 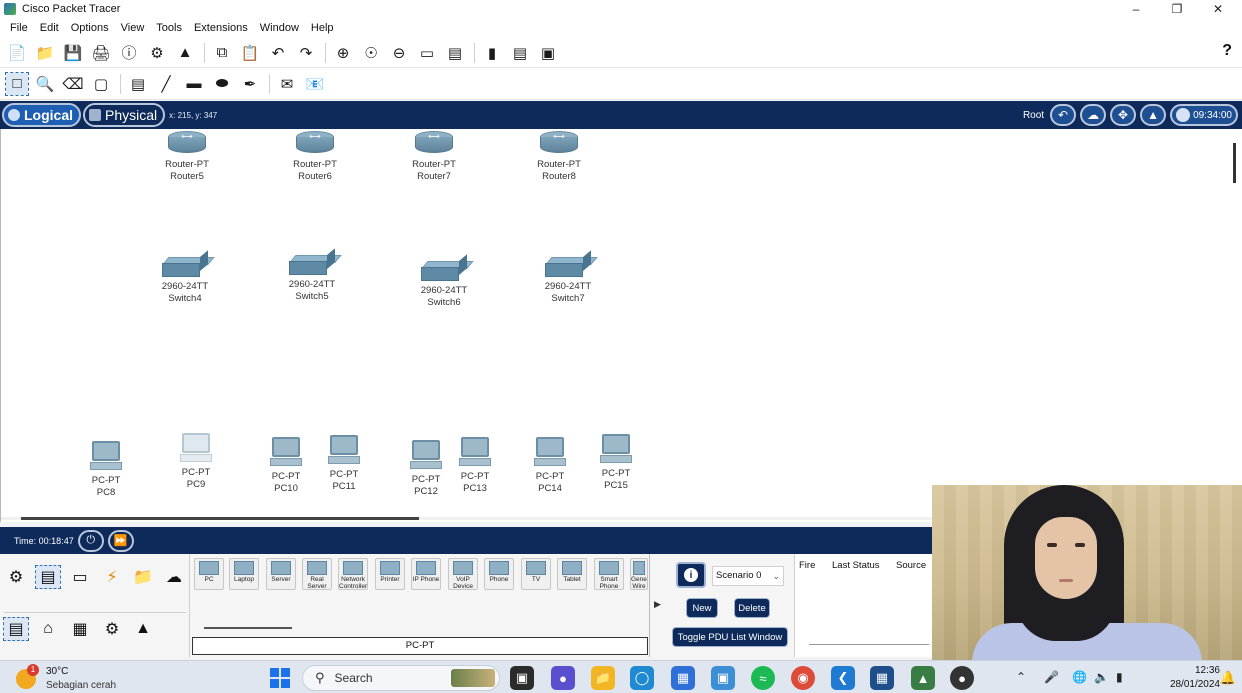 What do you see at coordinates (19, 28) in the screenshot?
I see `menu-file: File` at bounding box center [19, 28].